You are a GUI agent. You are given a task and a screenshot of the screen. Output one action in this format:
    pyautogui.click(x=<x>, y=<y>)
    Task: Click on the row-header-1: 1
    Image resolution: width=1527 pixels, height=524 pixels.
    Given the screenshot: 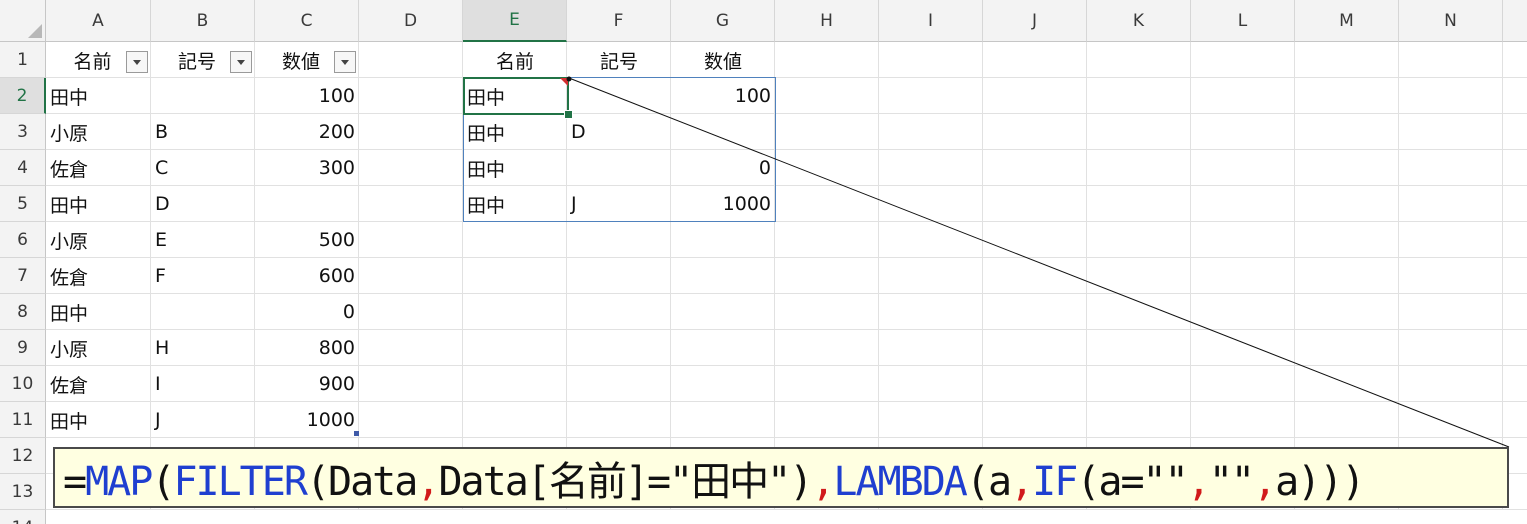 What is the action you would take?
    pyautogui.click(x=23, y=60)
    